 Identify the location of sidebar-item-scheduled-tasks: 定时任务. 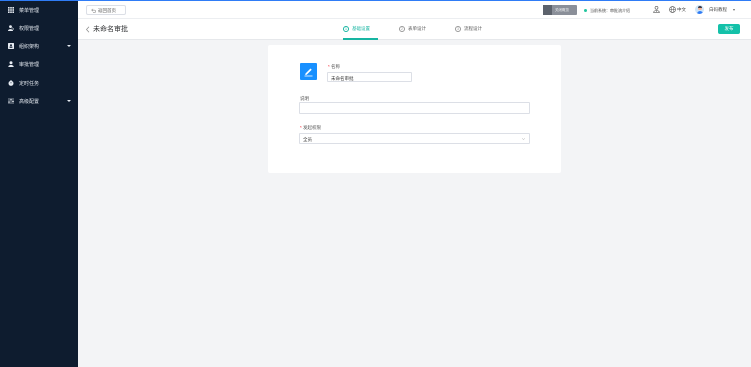
(39, 84).